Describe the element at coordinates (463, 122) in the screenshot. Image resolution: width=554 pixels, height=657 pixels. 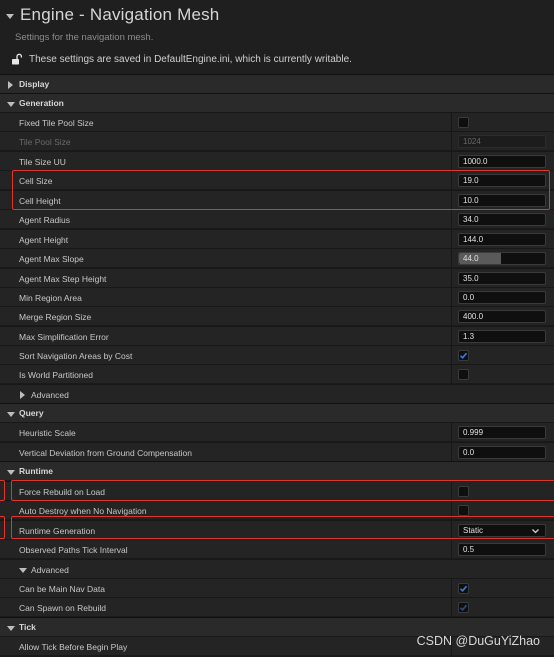
I see `fixed-tile-pool-size-checkbox` at that location.